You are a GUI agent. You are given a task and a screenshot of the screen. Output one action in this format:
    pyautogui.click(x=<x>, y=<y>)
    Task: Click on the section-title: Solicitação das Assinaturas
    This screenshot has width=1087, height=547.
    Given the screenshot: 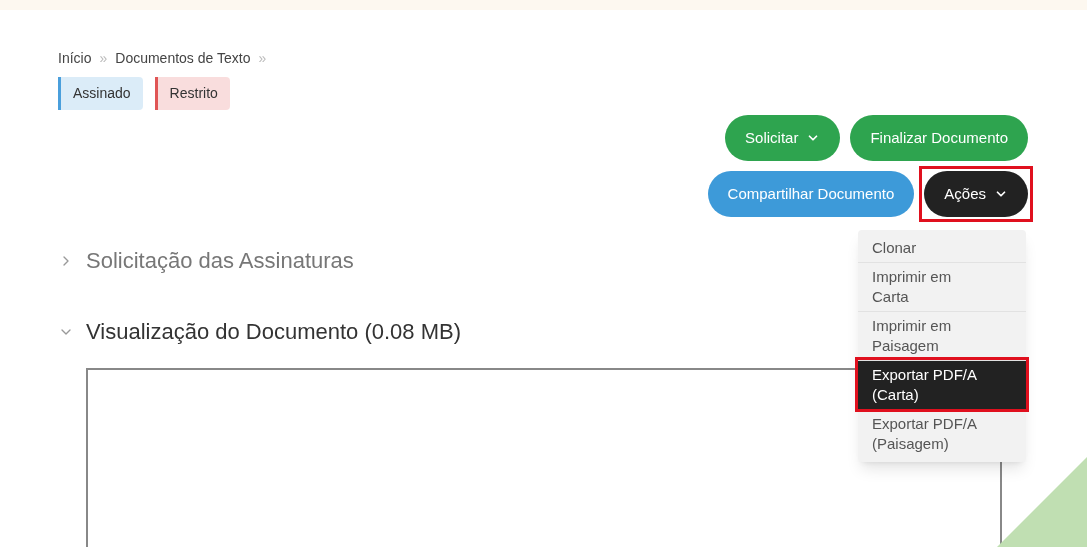 What is the action you would take?
    pyautogui.click(x=220, y=260)
    